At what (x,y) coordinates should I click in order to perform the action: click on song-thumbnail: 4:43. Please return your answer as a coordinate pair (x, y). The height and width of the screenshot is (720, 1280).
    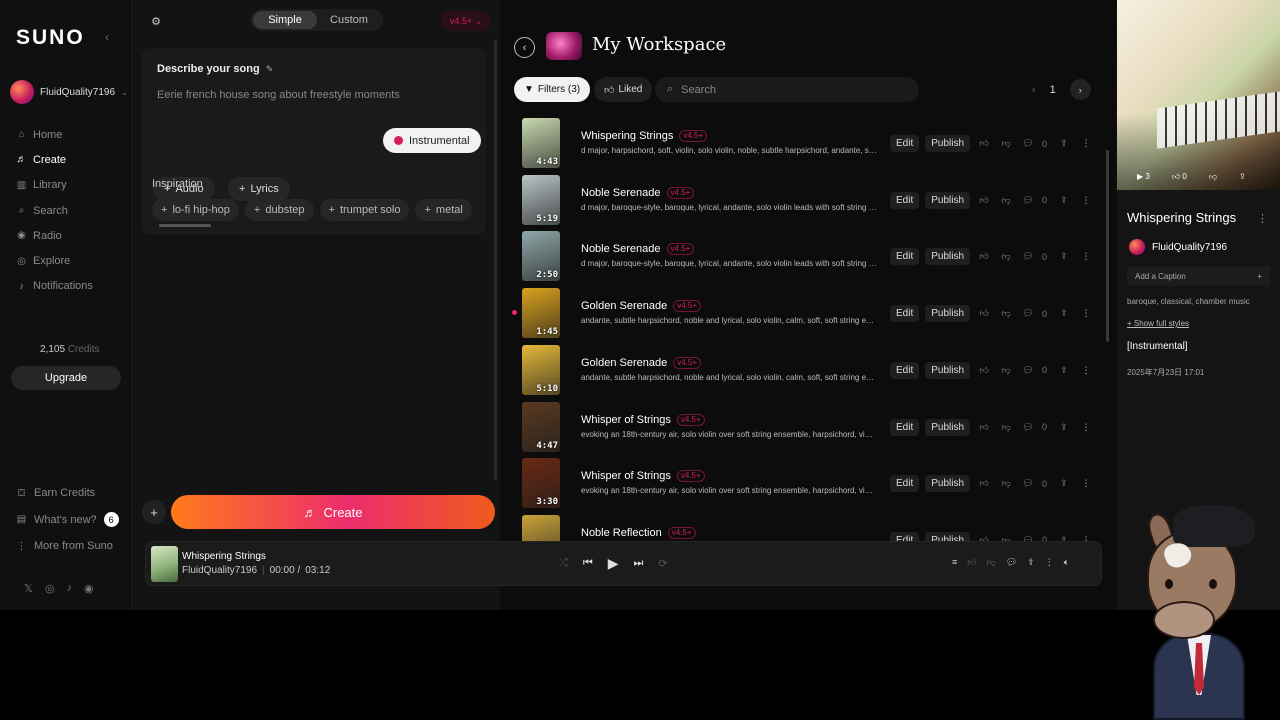
    Looking at the image, I should click on (541, 143).